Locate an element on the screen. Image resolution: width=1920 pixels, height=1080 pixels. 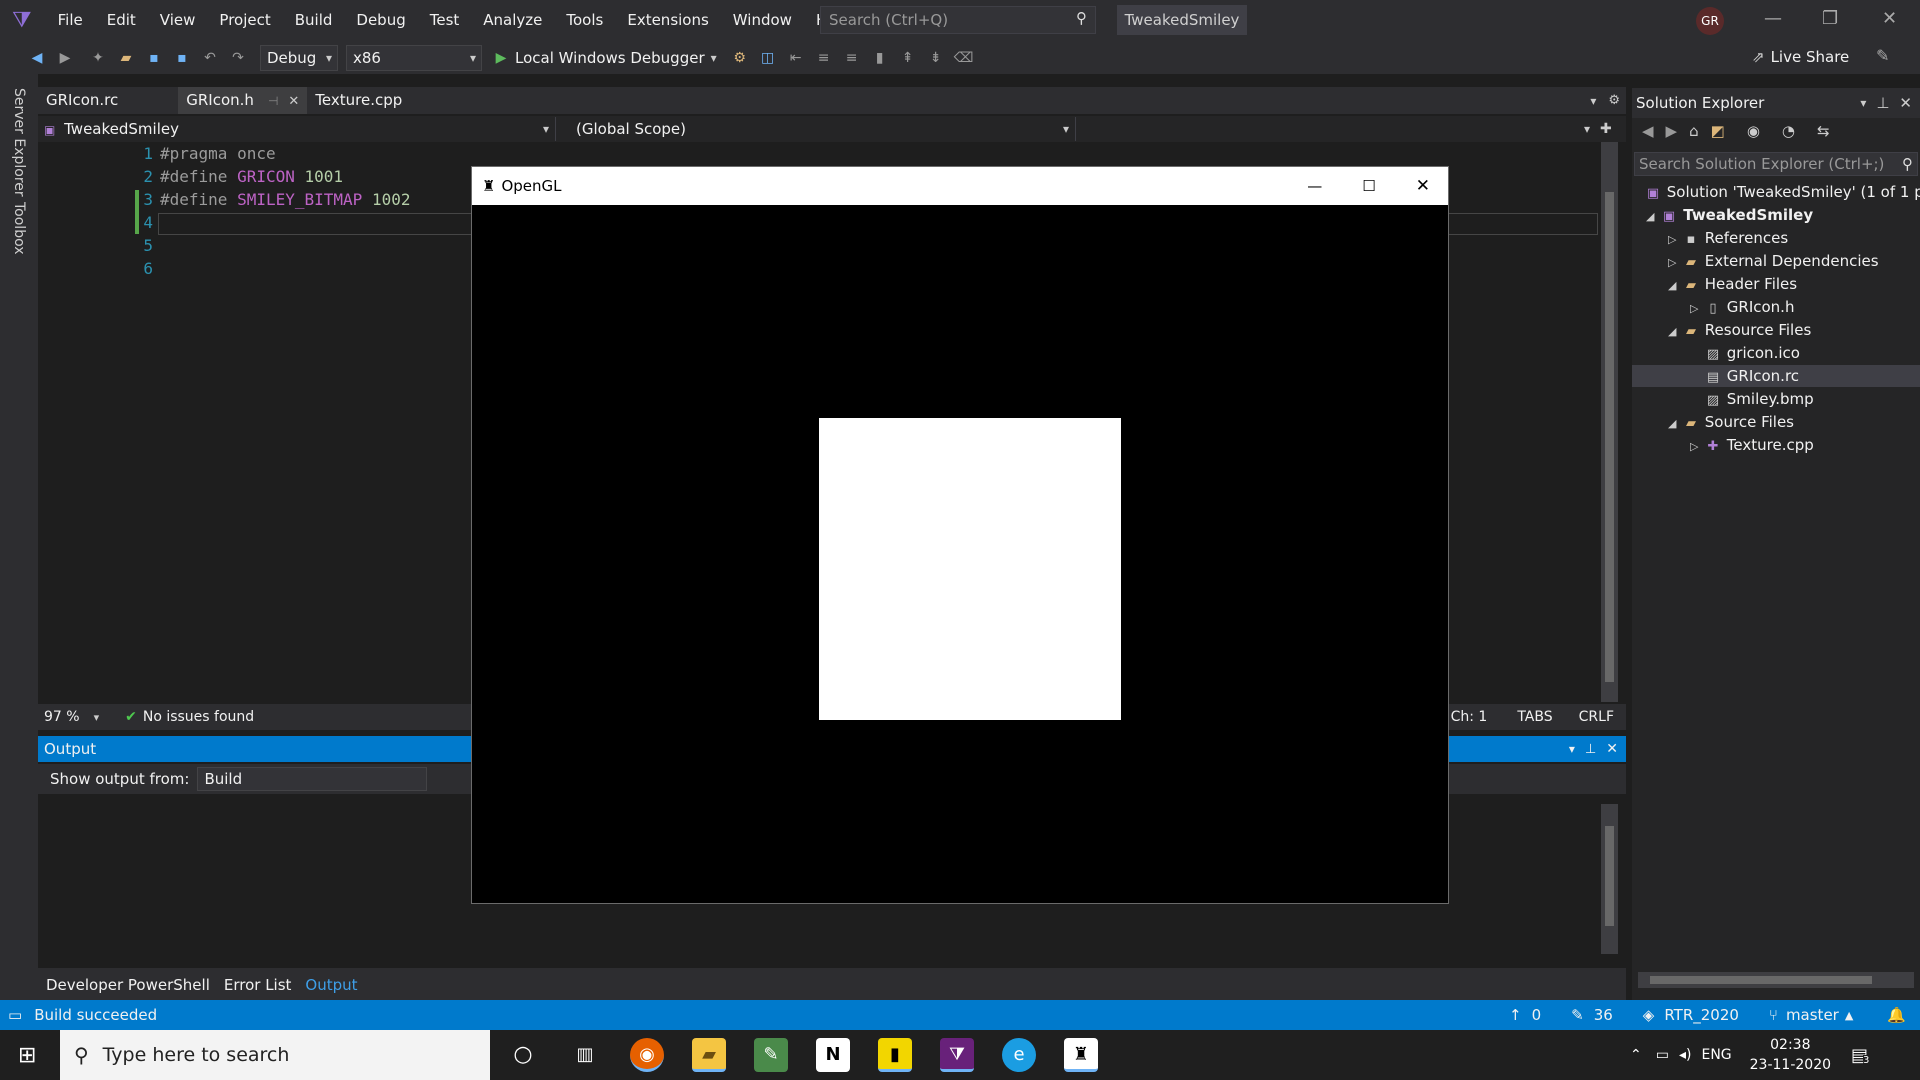
server-explorer-tab: Server Explorer is located at coordinates (19, 142).